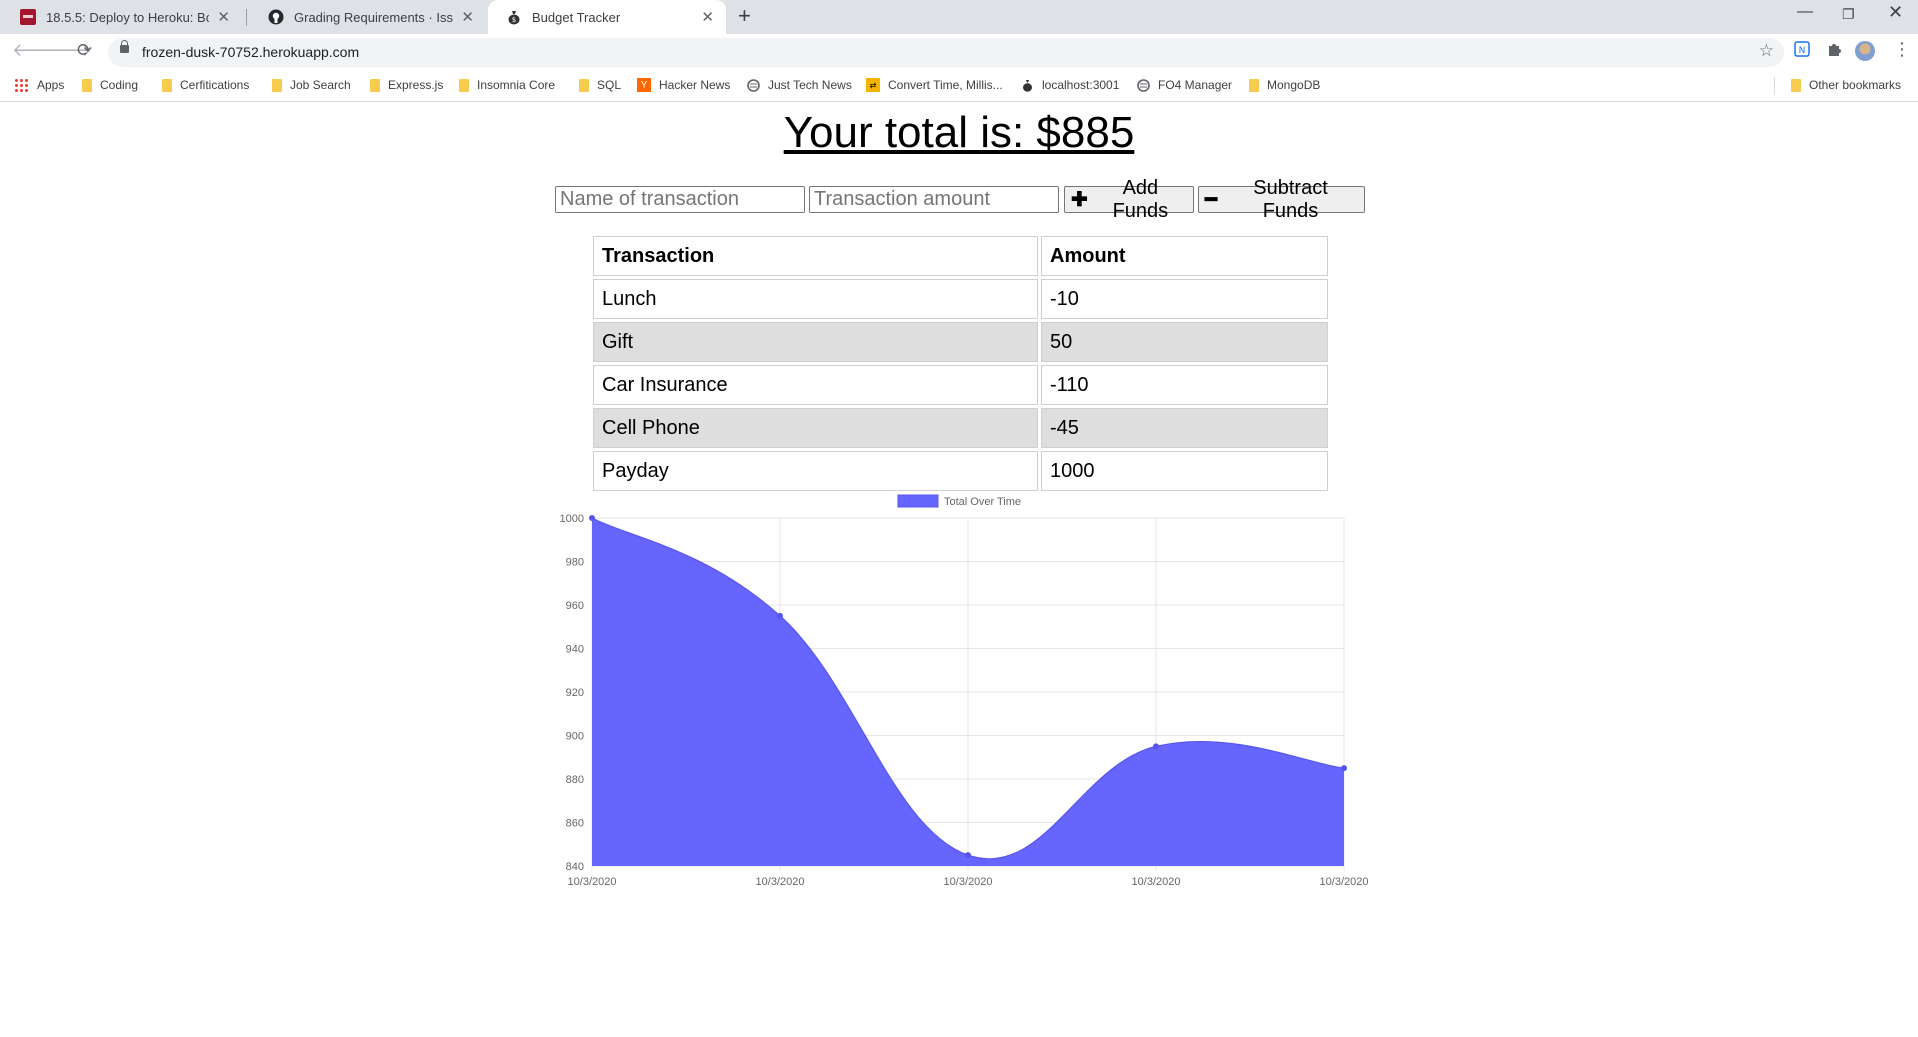  What do you see at coordinates (575, 650) in the screenshot?
I see `y-tick-label: 940` at bounding box center [575, 650].